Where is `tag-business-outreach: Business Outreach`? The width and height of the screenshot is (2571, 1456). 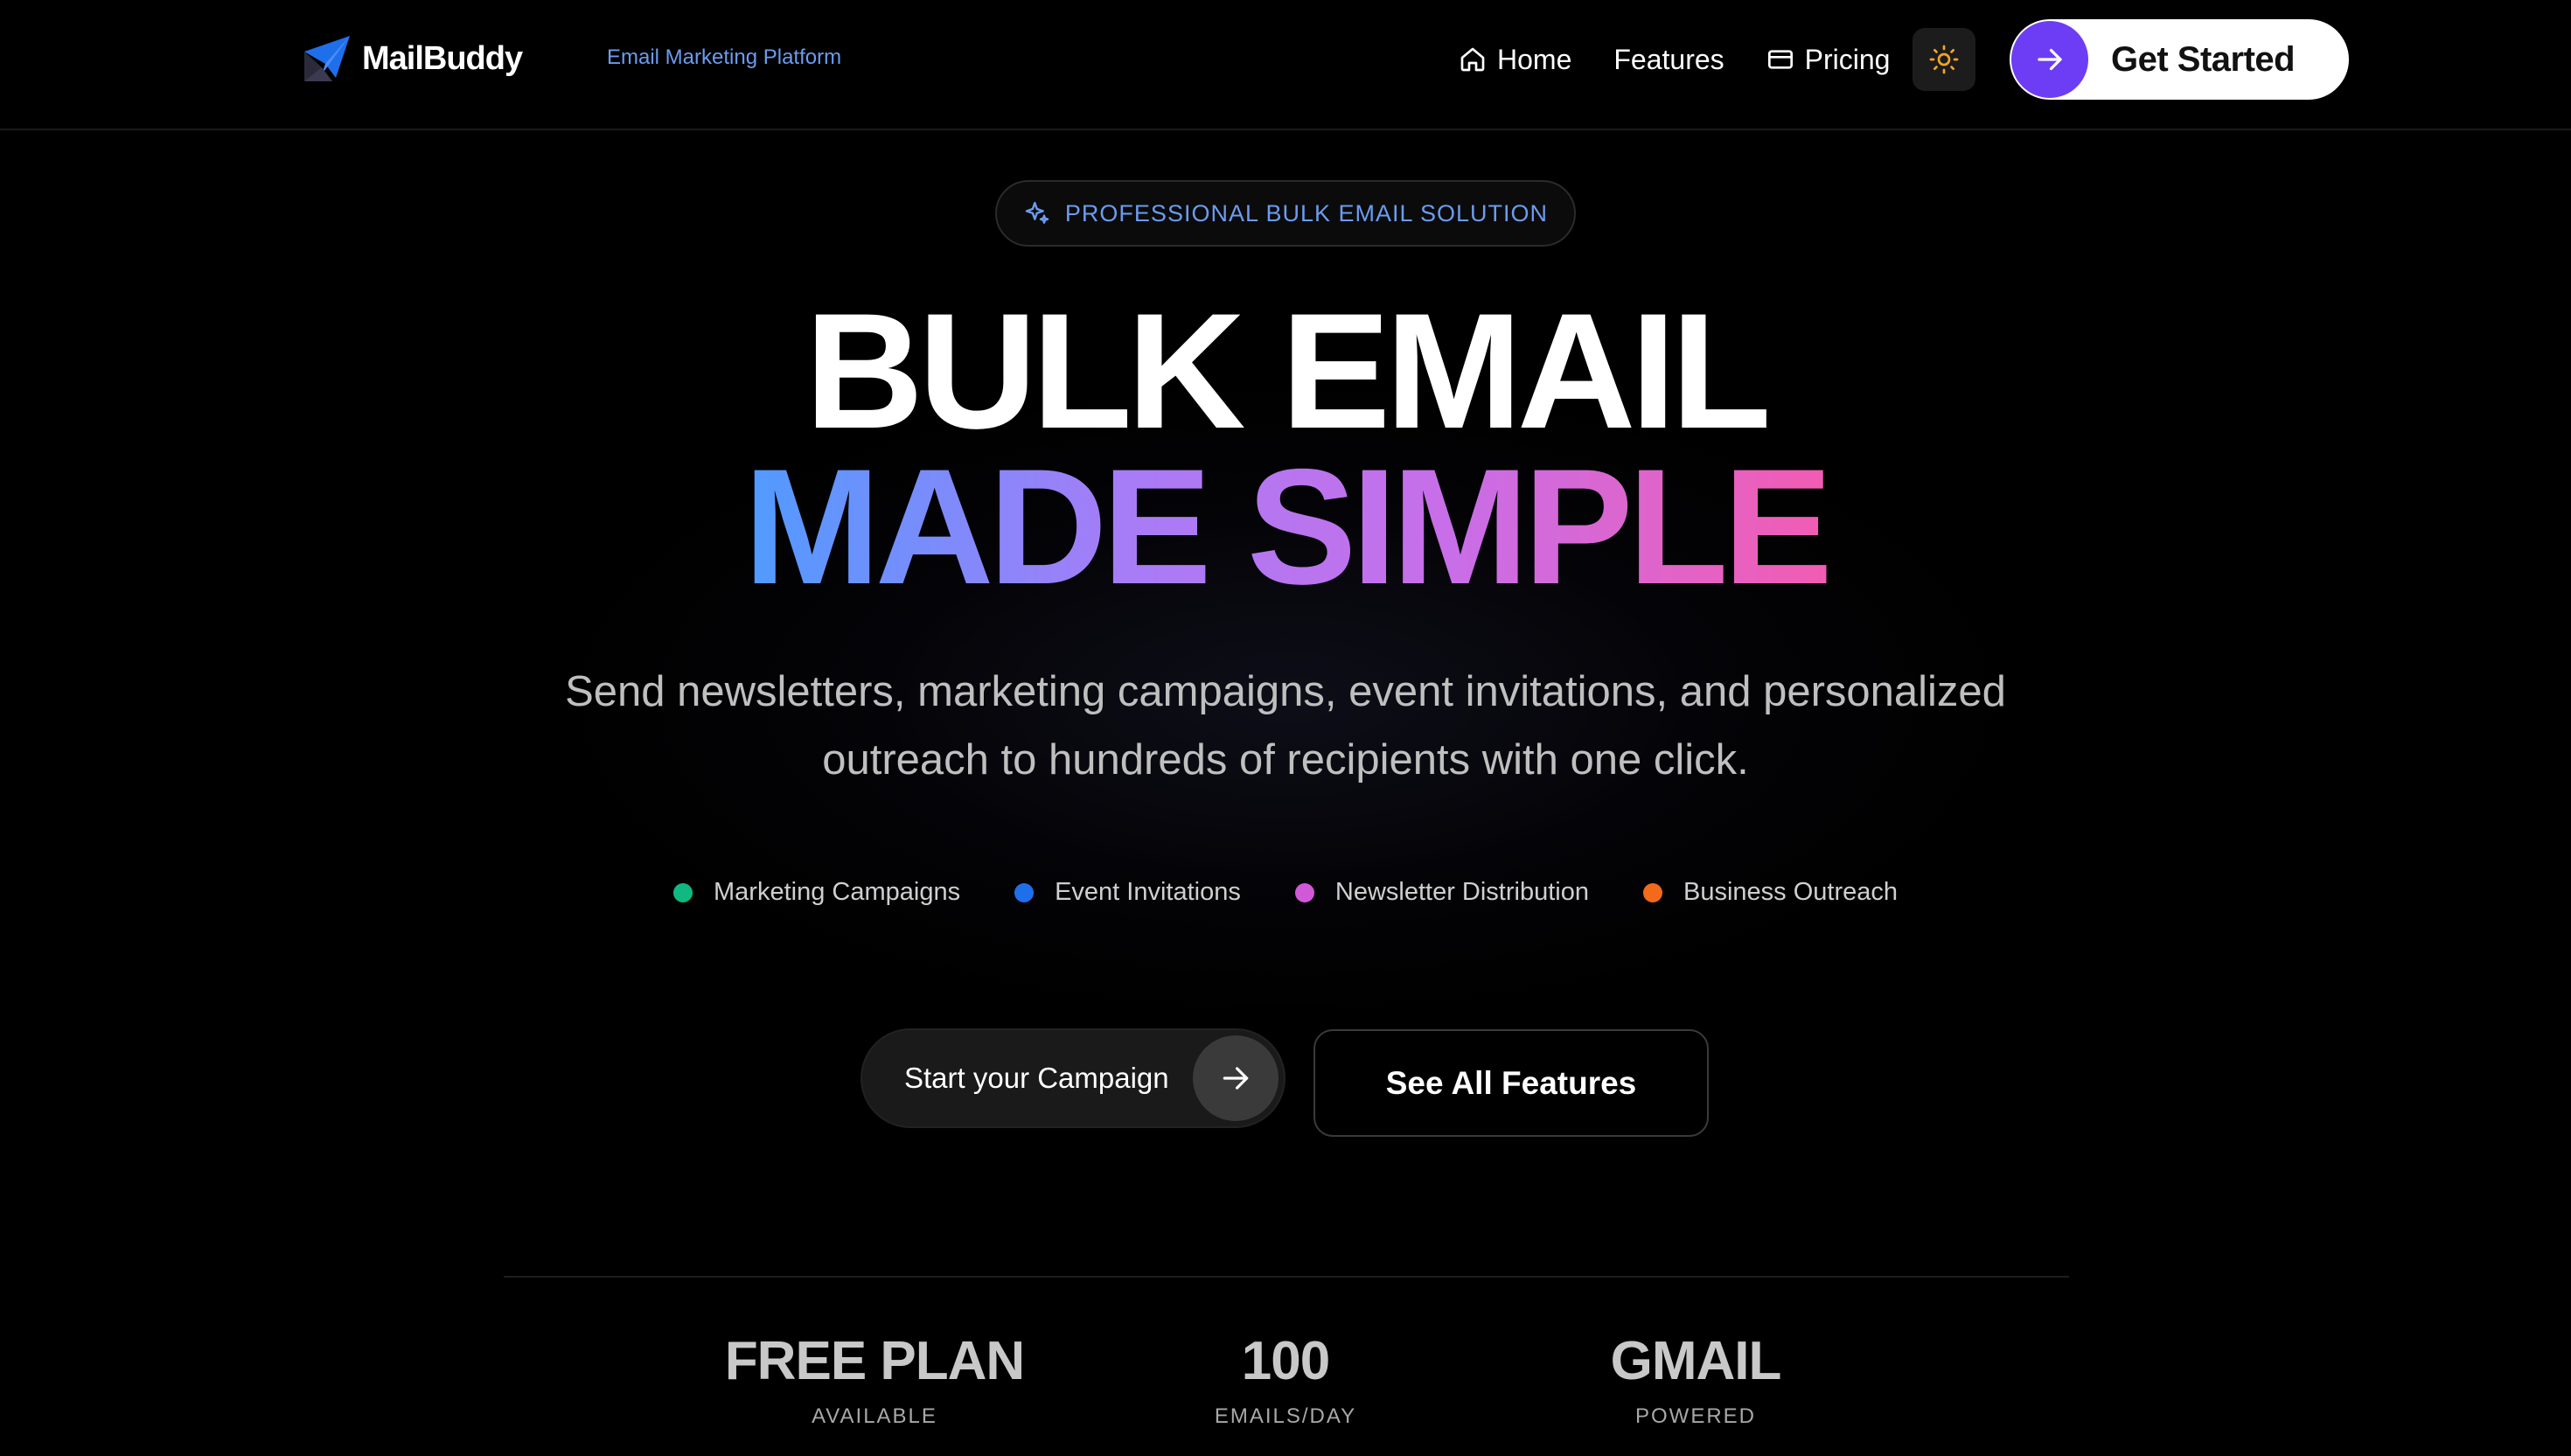 tag-business-outreach: Business Outreach is located at coordinates (1770, 892).